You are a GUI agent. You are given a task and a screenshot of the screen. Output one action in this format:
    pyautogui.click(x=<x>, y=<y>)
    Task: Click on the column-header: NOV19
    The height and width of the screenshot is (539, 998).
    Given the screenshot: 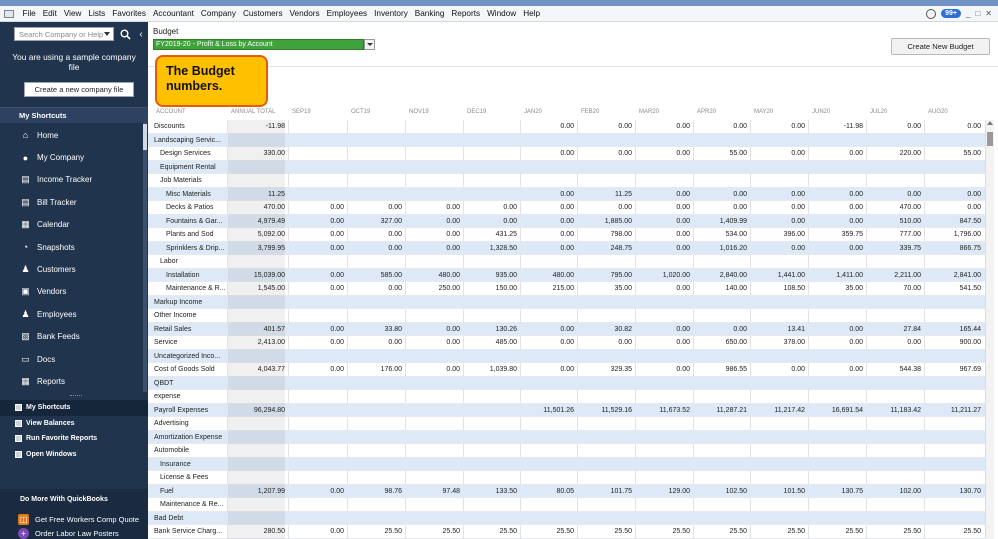 What is the action you would take?
    pyautogui.click(x=419, y=112)
    